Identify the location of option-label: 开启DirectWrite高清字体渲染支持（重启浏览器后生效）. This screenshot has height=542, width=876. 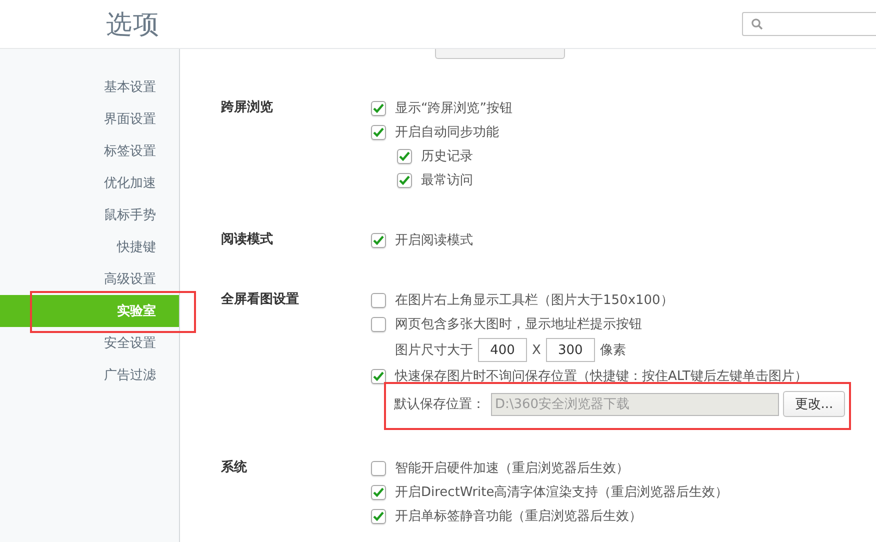
(561, 492).